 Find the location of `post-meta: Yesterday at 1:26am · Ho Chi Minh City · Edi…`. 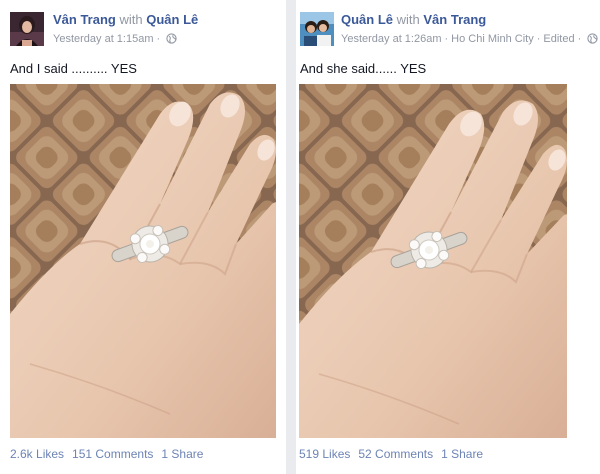

post-meta: Yesterday at 1:26am · Ho Chi Minh City · Edi… is located at coordinates (469, 40).